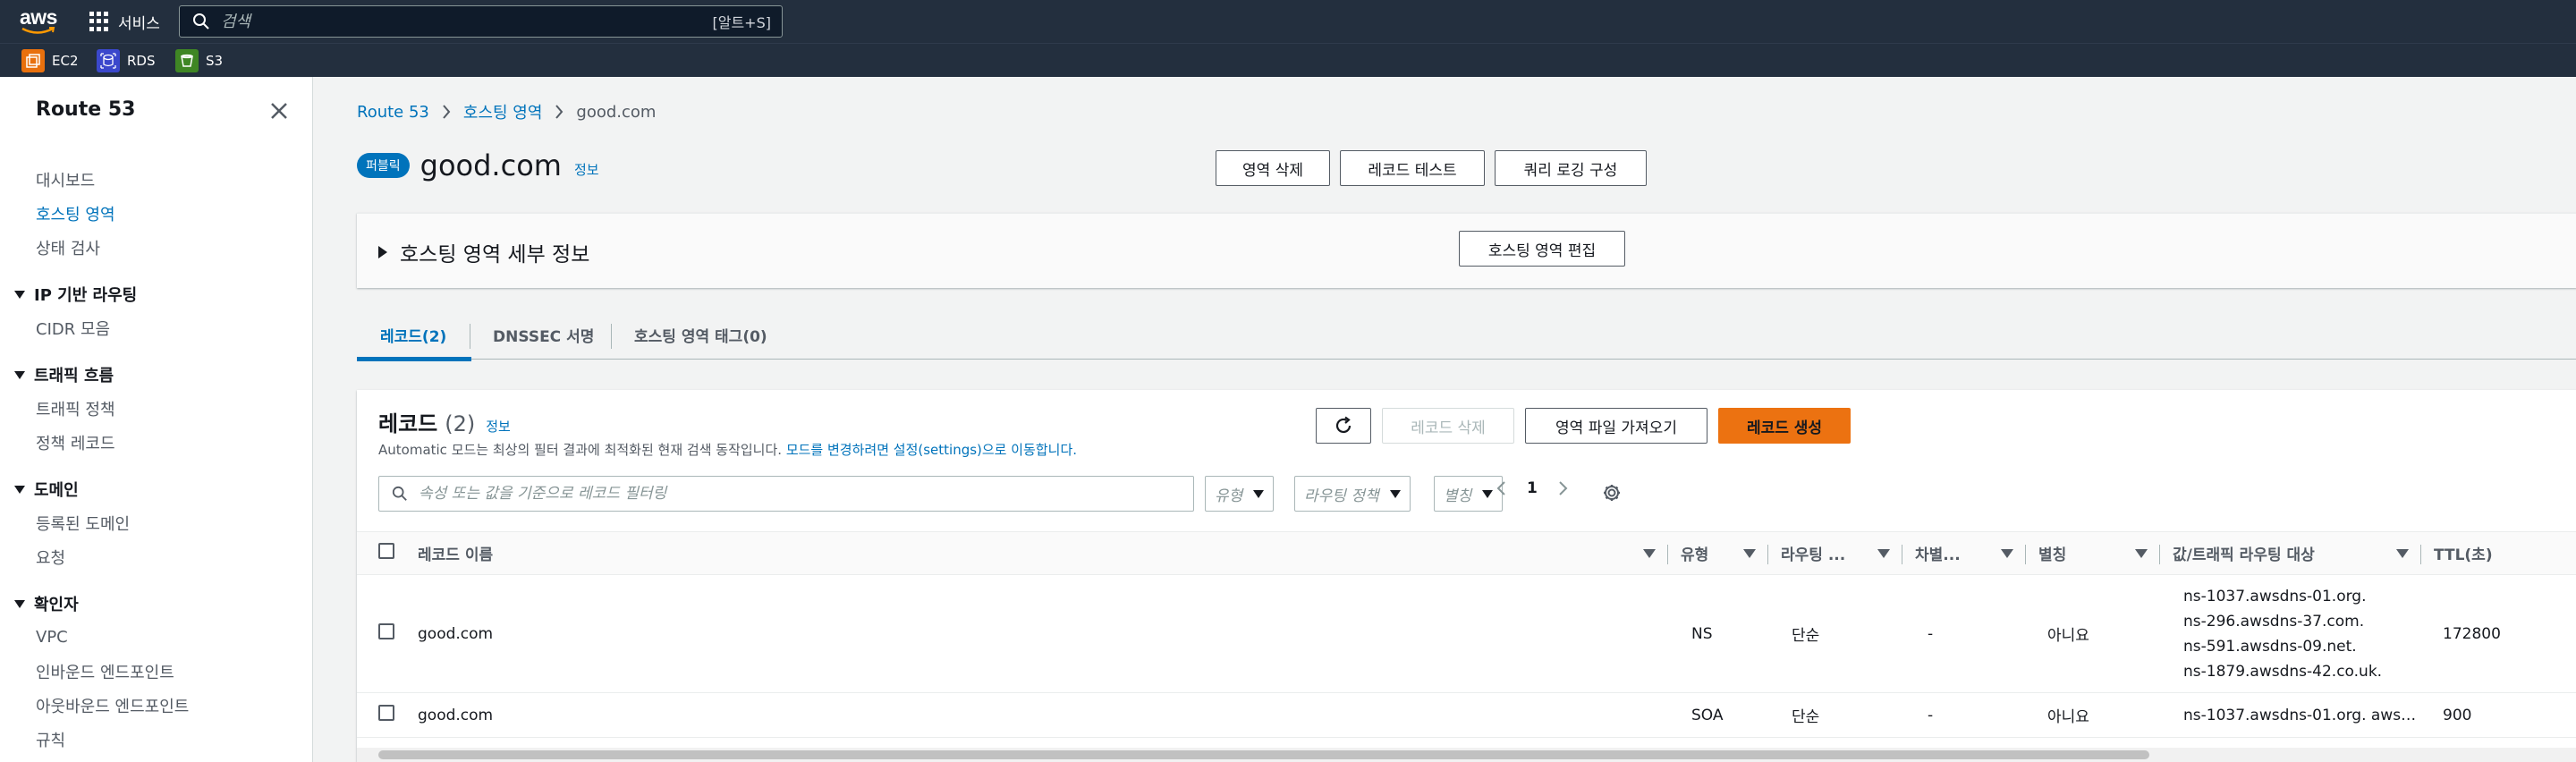  I want to click on favorite-rds: RDS, so click(126, 60).